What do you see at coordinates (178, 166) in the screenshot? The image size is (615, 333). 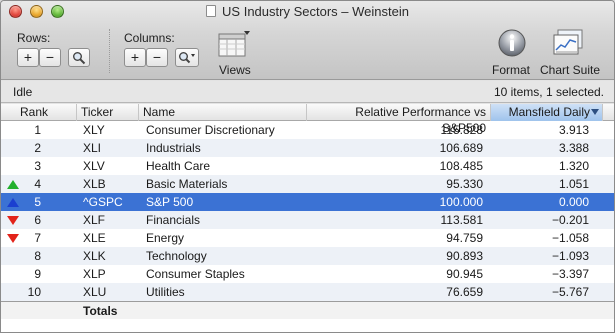 I see `name-cell: Health Care` at bounding box center [178, 166].